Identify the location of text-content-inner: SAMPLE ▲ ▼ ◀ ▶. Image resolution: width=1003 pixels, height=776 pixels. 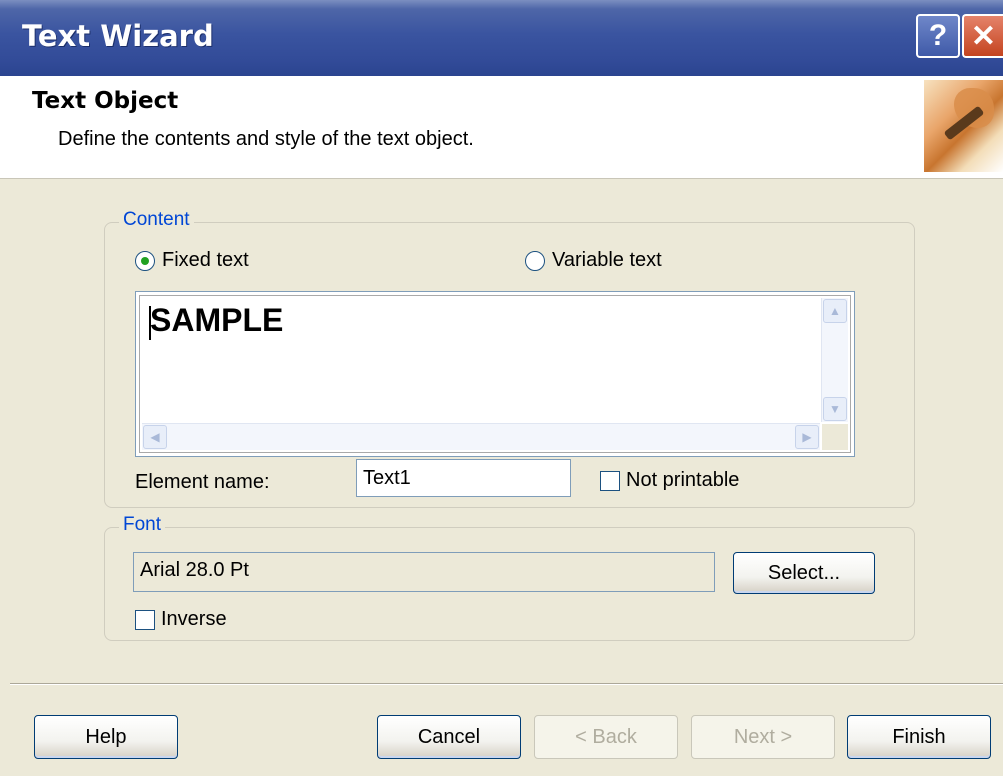
(495, 374).